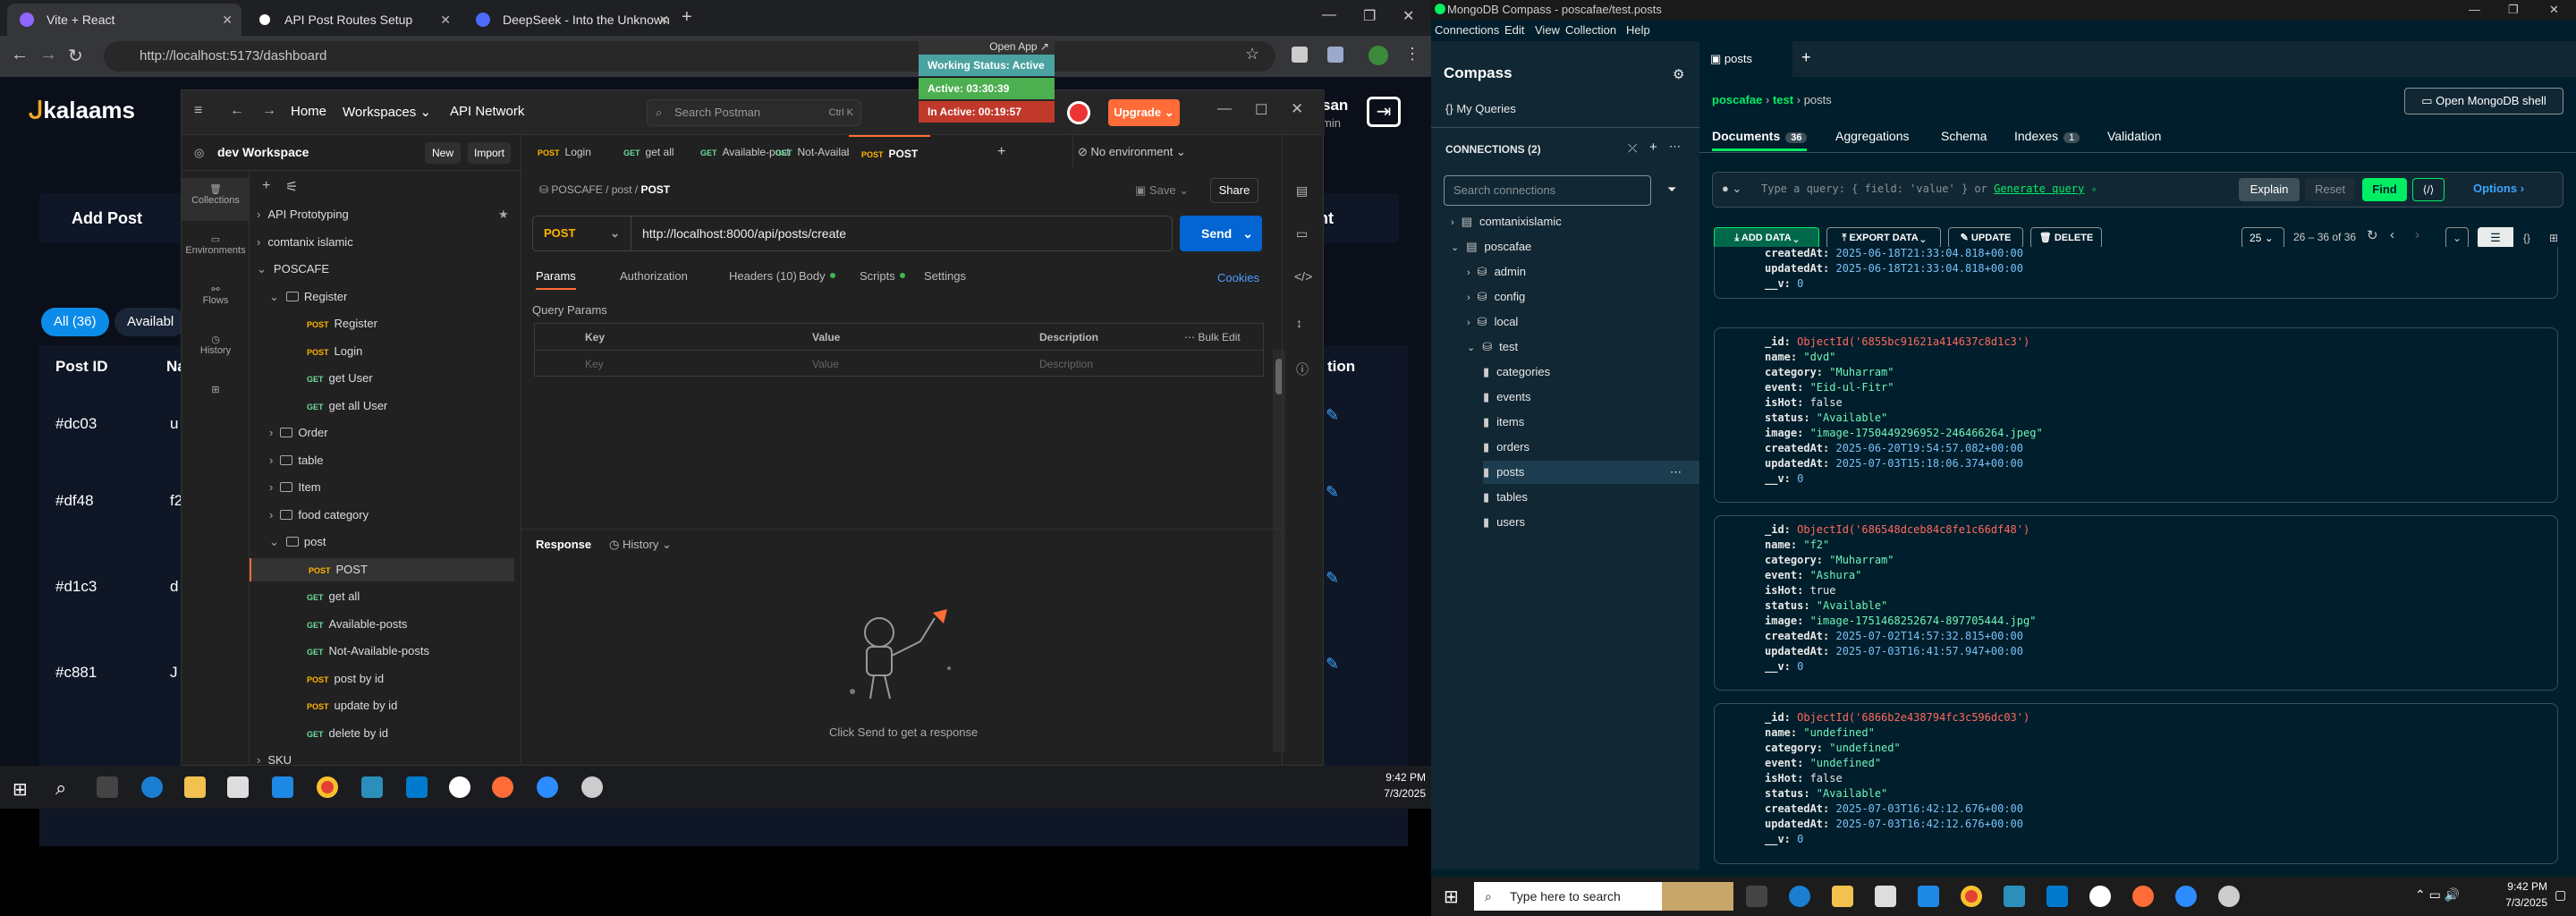 The image size is (2576, 916). What do you see at coordinates (305, 242) in the screenshot?
I see `sidebar-item: › comtanix islamic` at bounding box center [305, 242].